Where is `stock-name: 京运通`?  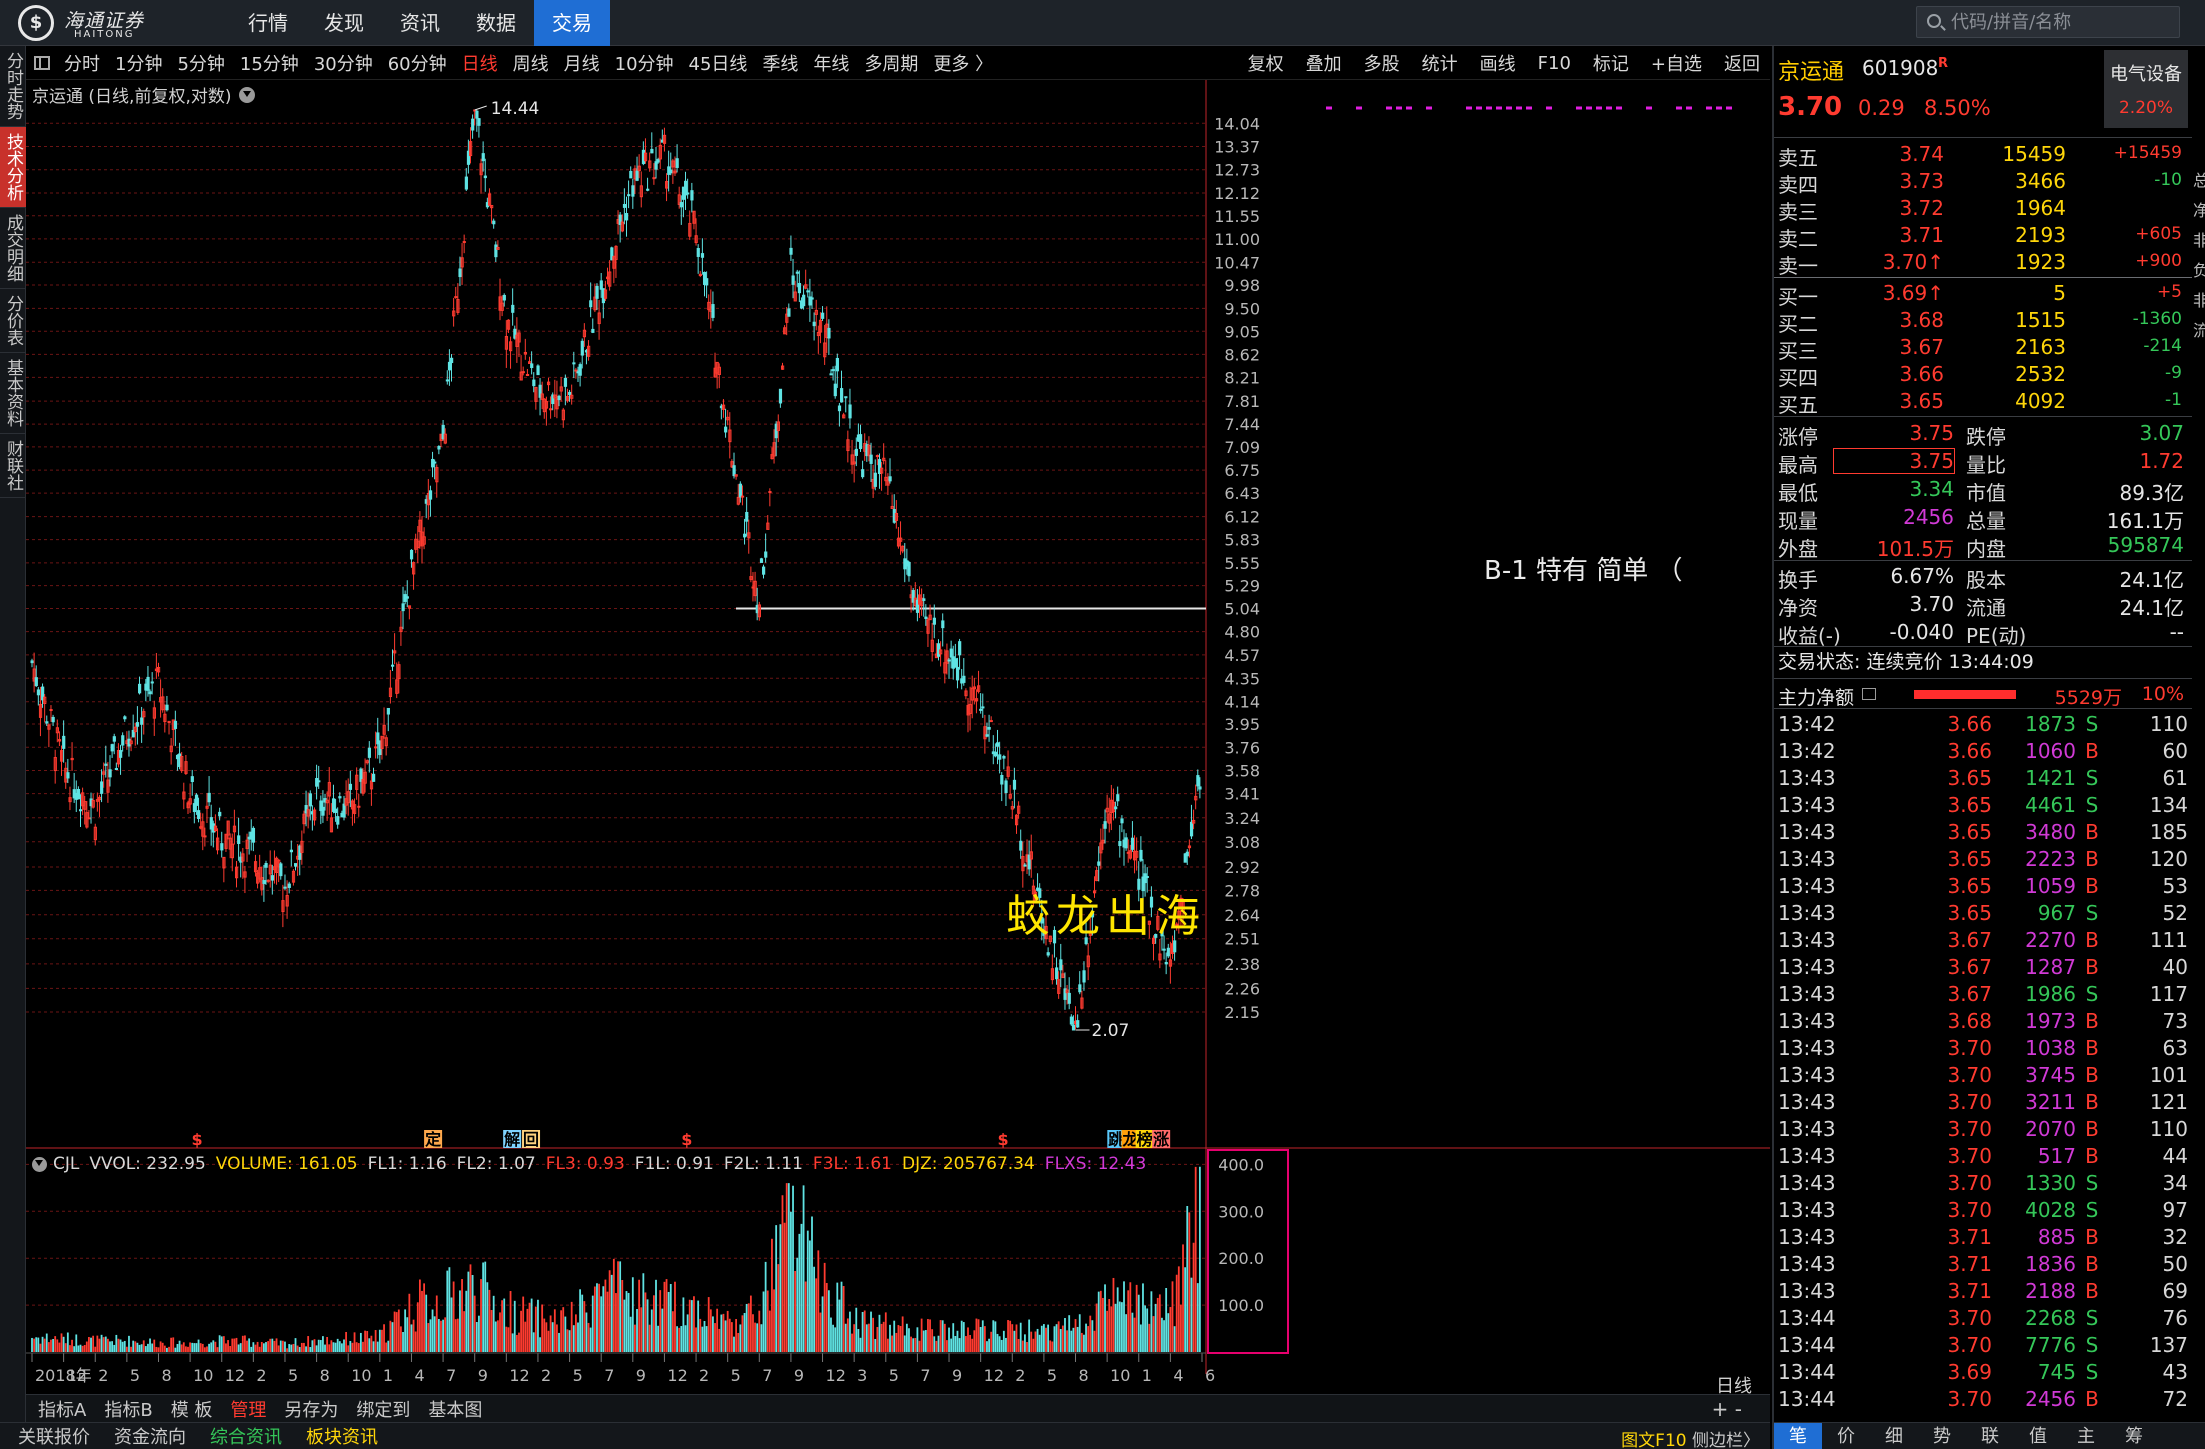 stock-name: 京运通 is located at coordinates (1811, 70).